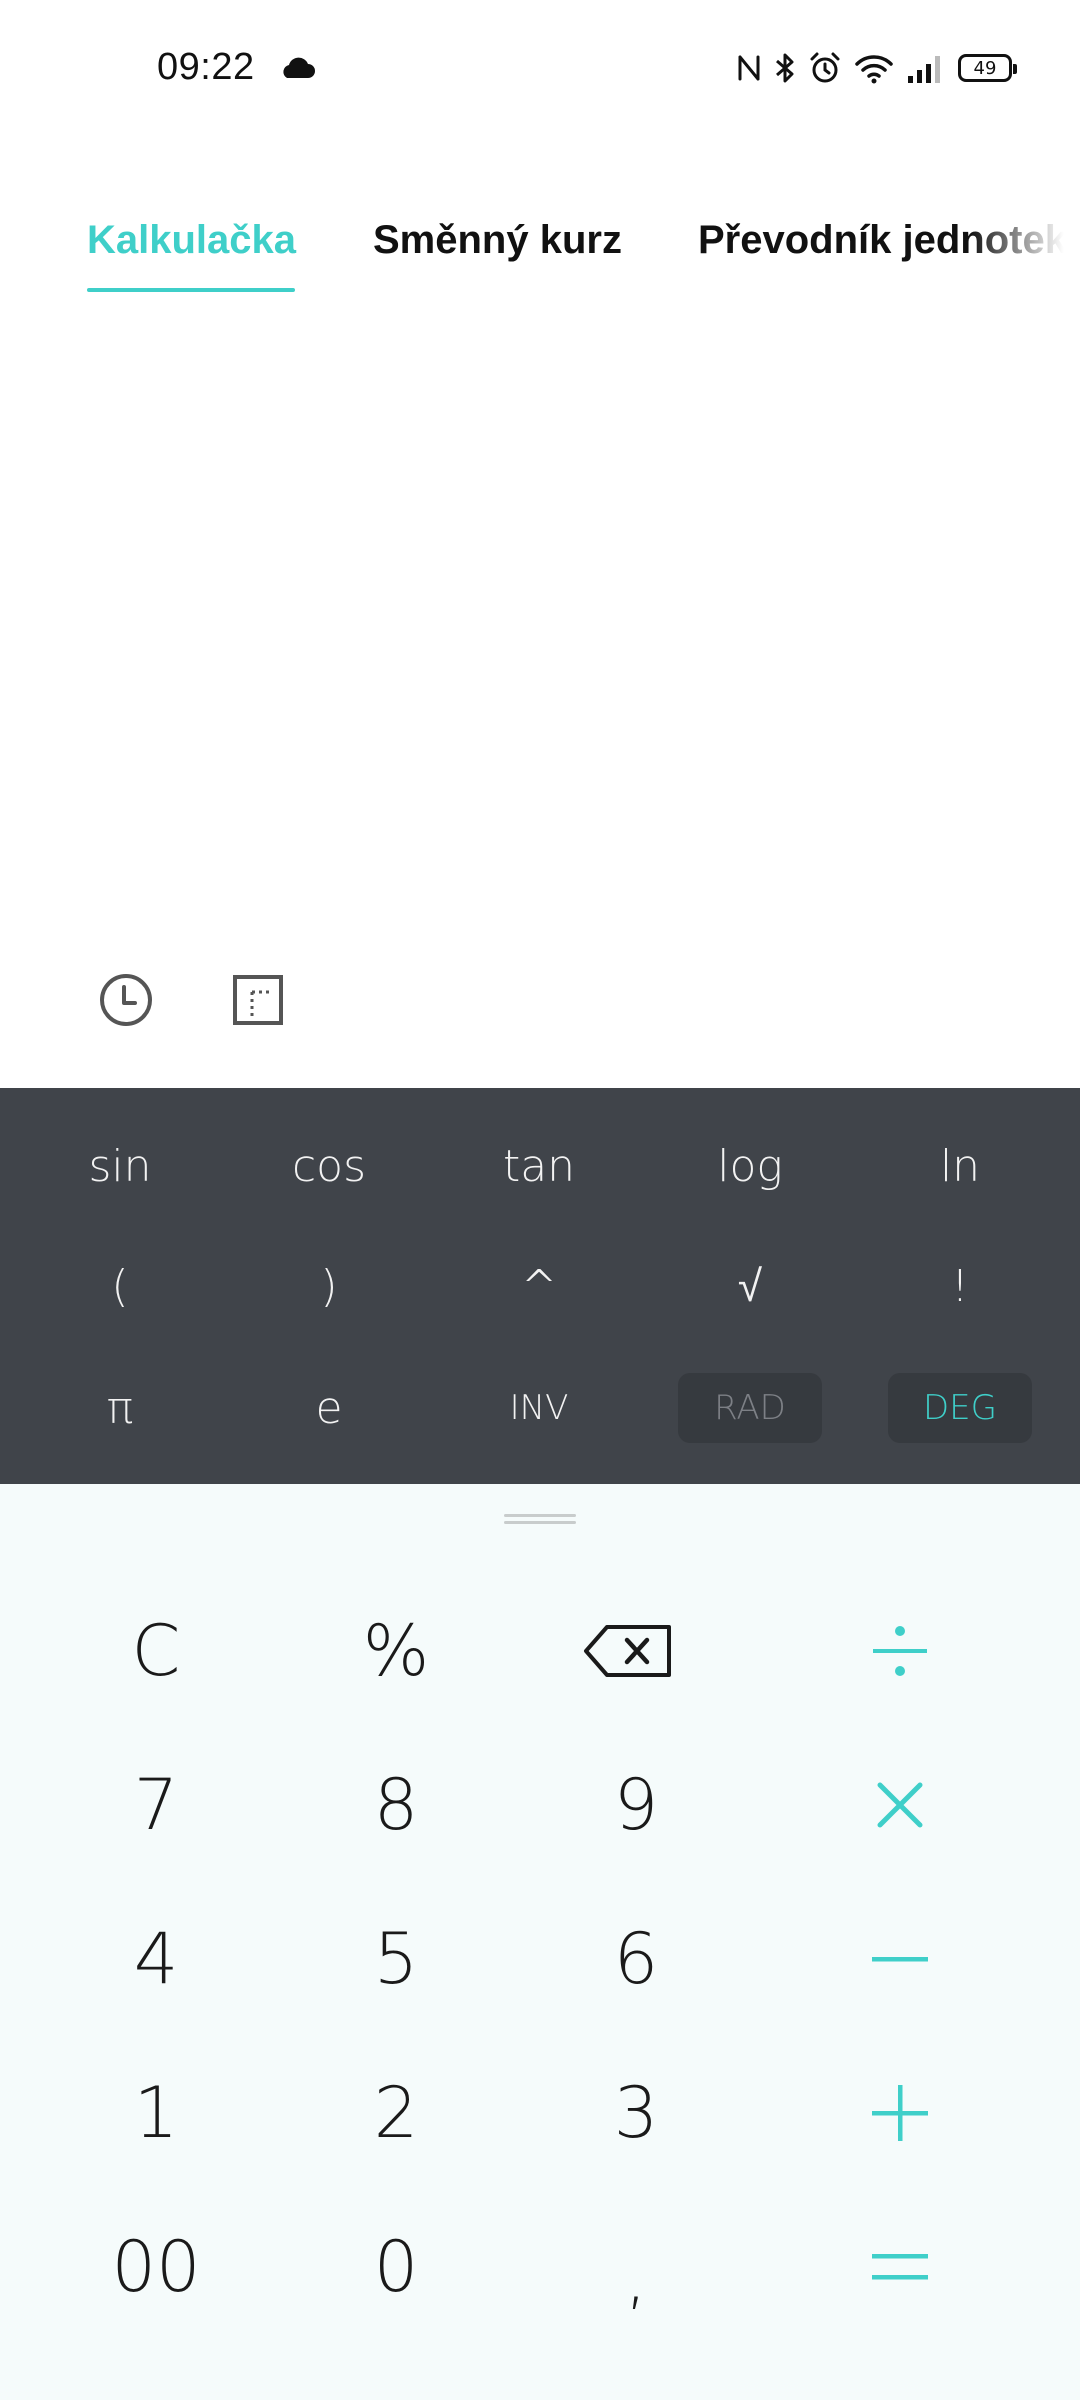 Image resolution: width=1080 pixels, height=2400 pixels. I want to click on clear-key: C, so click(156, 1651).